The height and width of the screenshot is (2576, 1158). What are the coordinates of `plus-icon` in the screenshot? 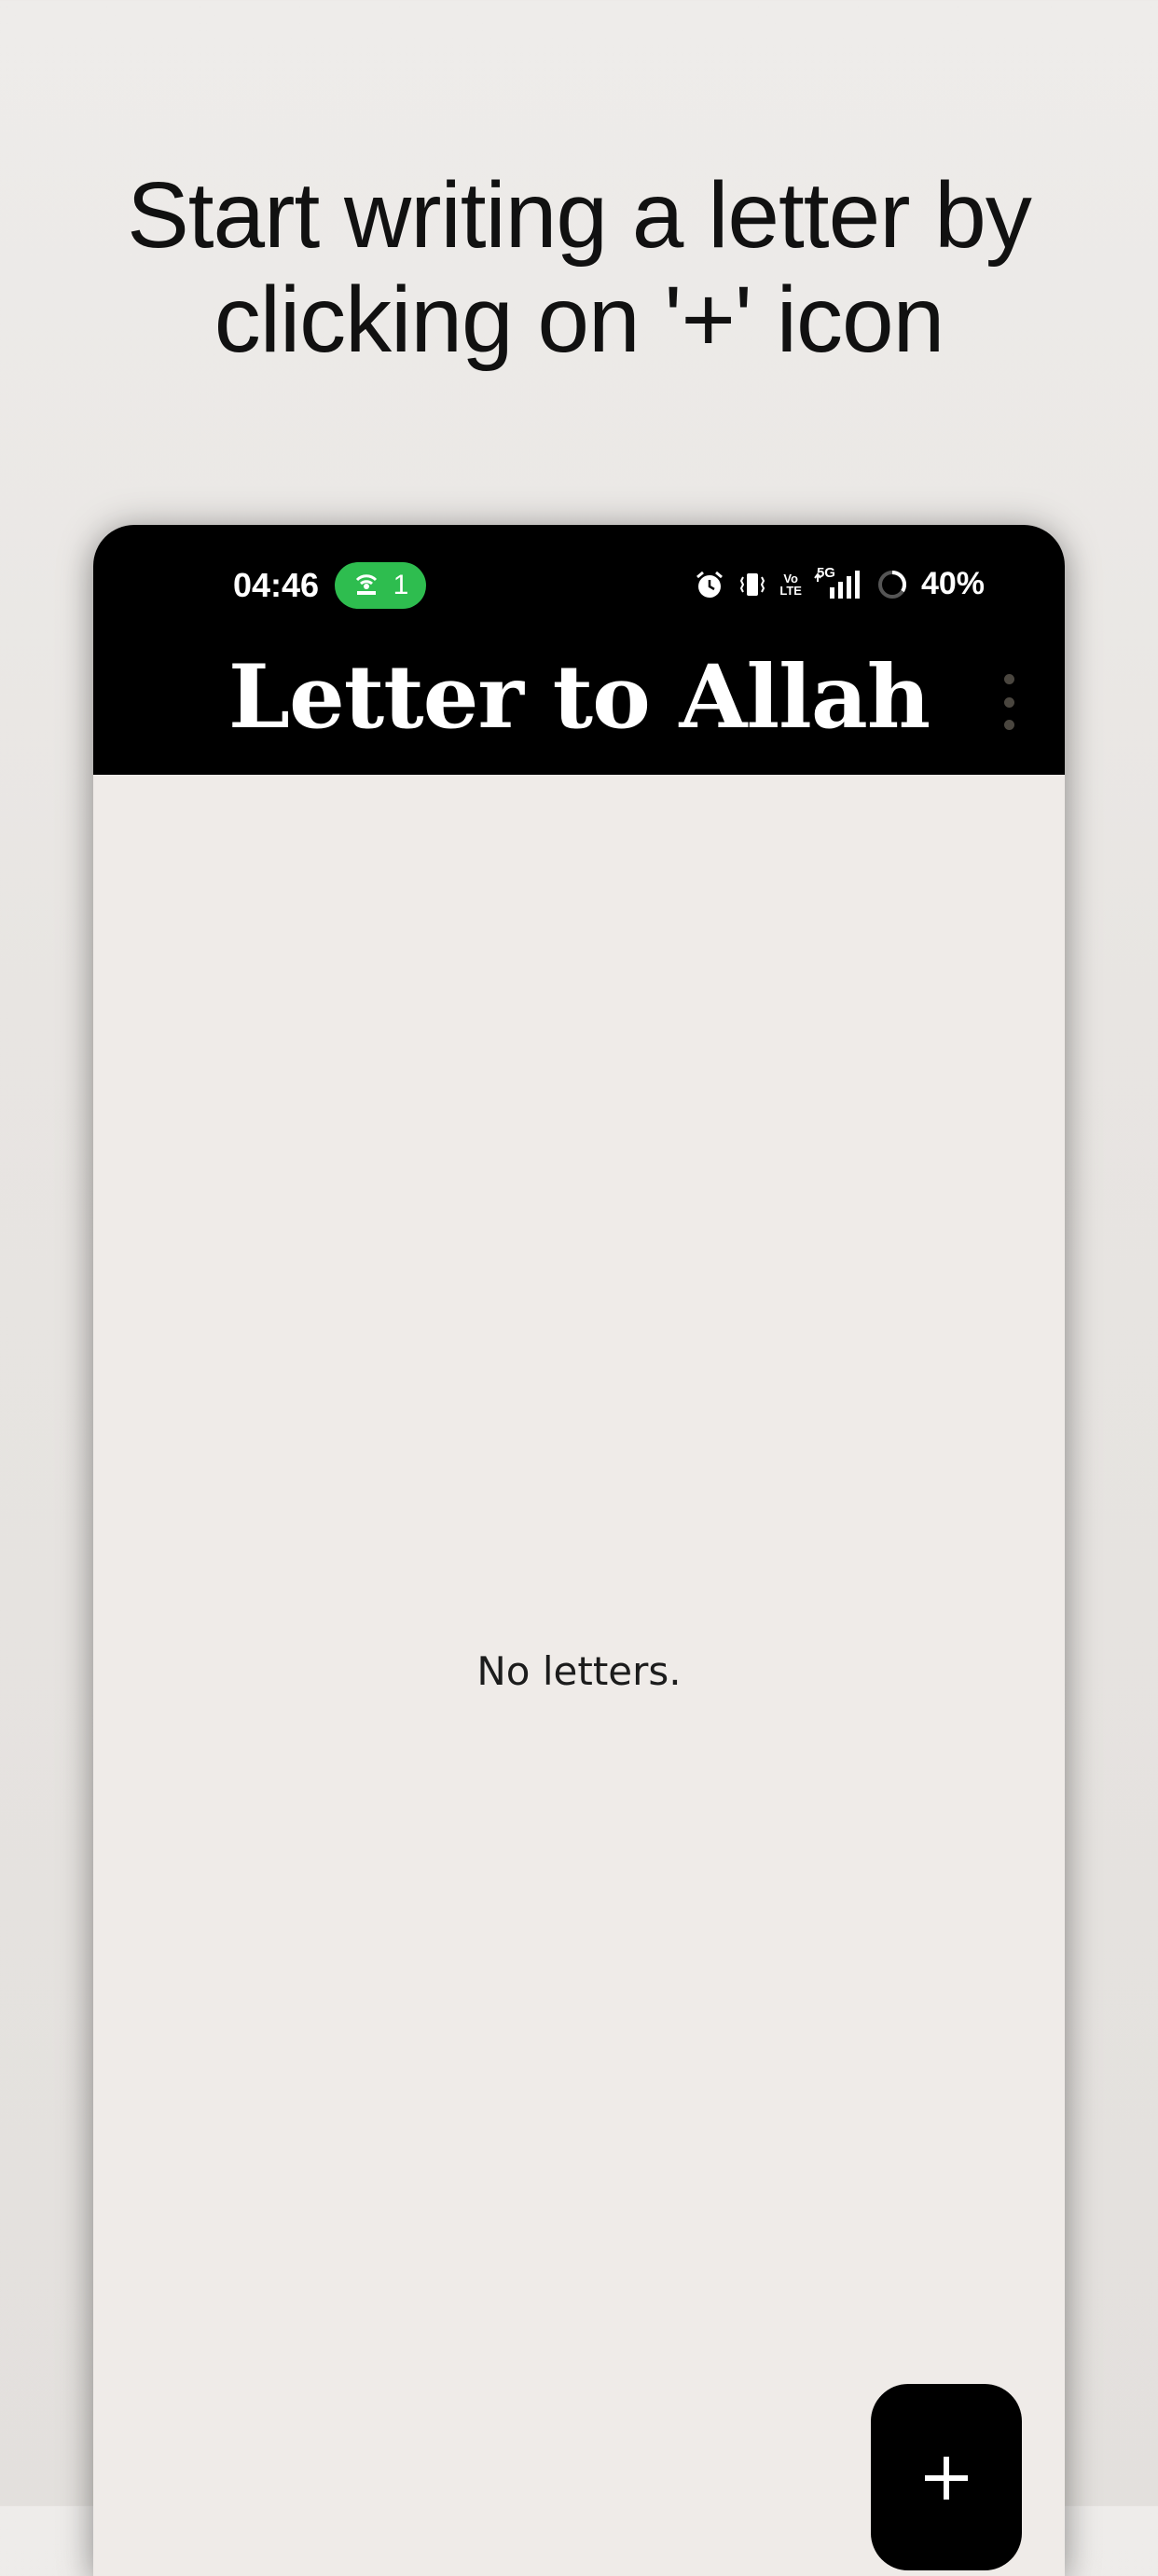 It's located at (946, 2478).